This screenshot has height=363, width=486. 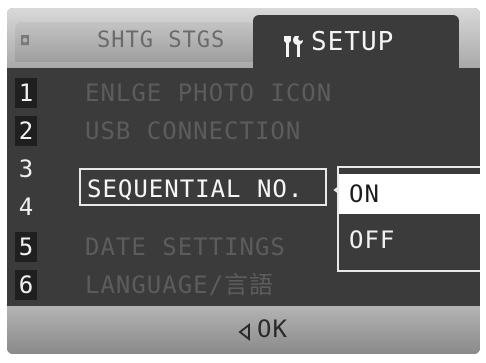 What do you see at coordinates (26, 169) in the screenshot?
I see `row-number-3: 3` at bounding box center [26, 169].